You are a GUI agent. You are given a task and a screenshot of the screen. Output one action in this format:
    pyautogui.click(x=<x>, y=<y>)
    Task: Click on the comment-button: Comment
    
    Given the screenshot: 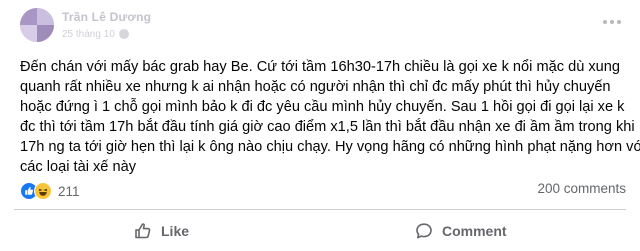 What is the action you would take?
    pyautogui.click(x=460, y=231)
    